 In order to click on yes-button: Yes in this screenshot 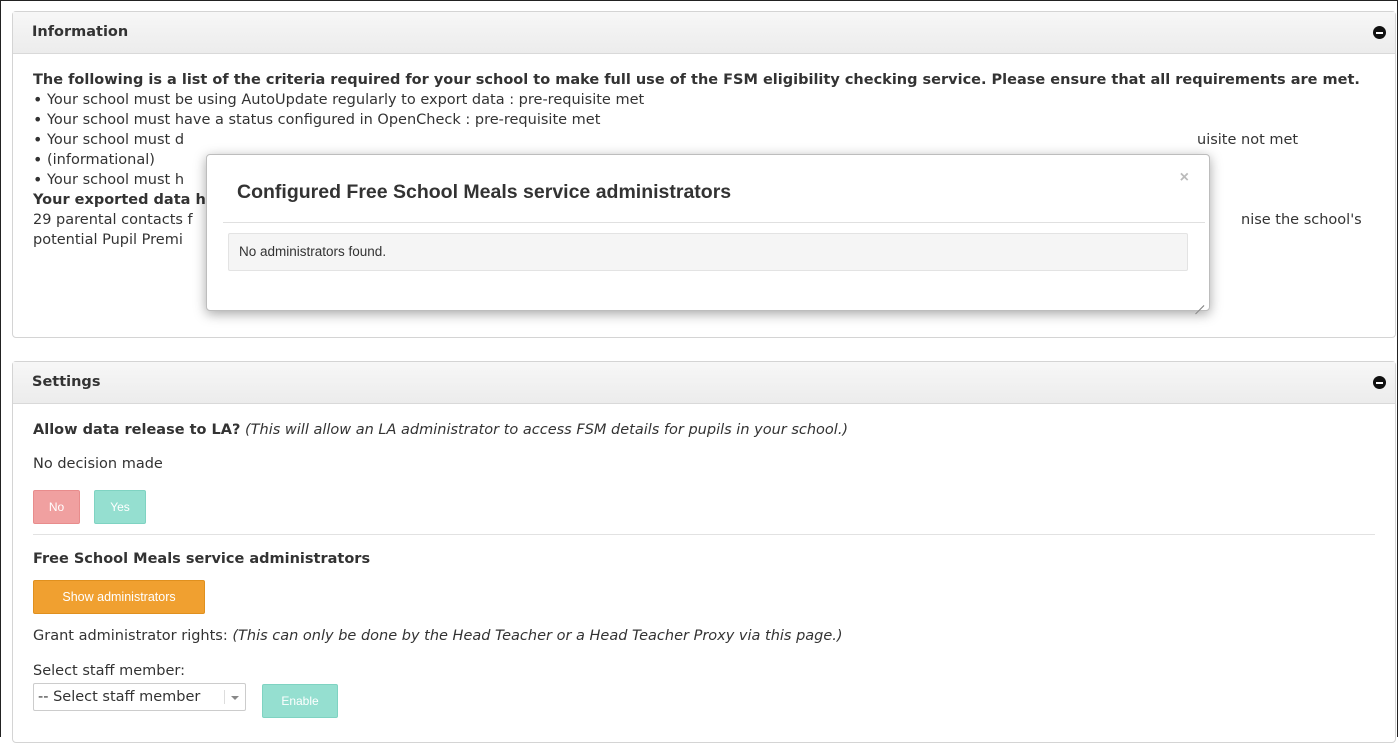, I will do `click(120, 507)`.